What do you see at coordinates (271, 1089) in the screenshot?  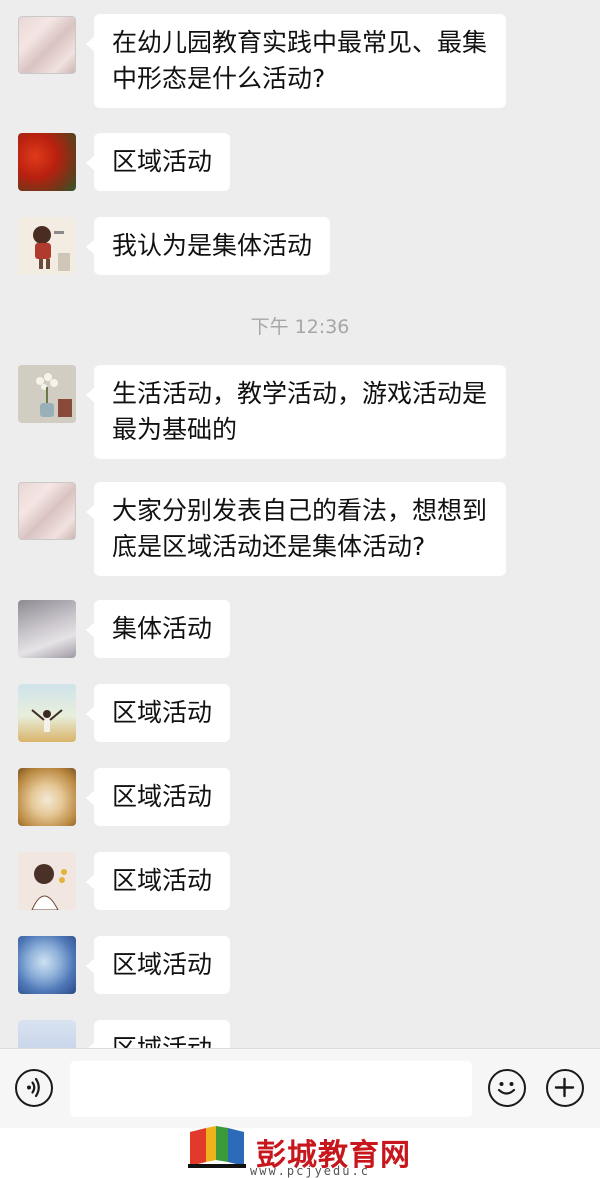 I see `message-input` at bounding box center [271, 1089].